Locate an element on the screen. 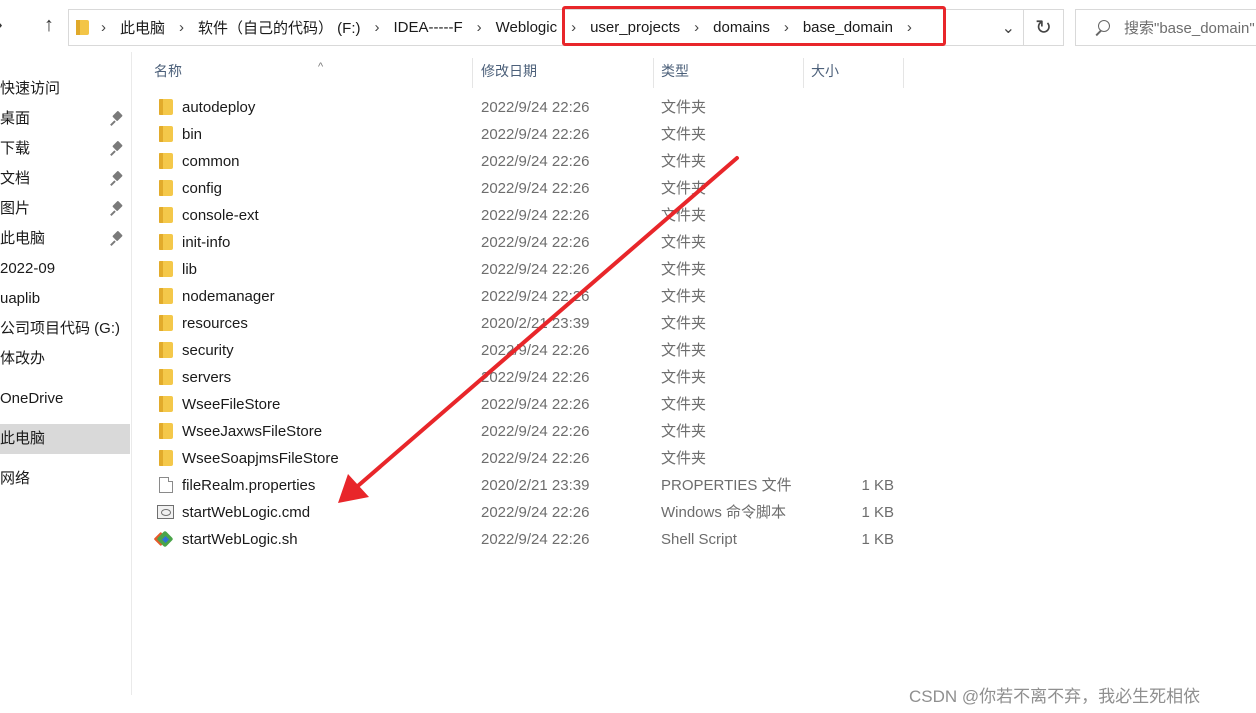  file-name: console-ext is located at coordinates (220, 215).